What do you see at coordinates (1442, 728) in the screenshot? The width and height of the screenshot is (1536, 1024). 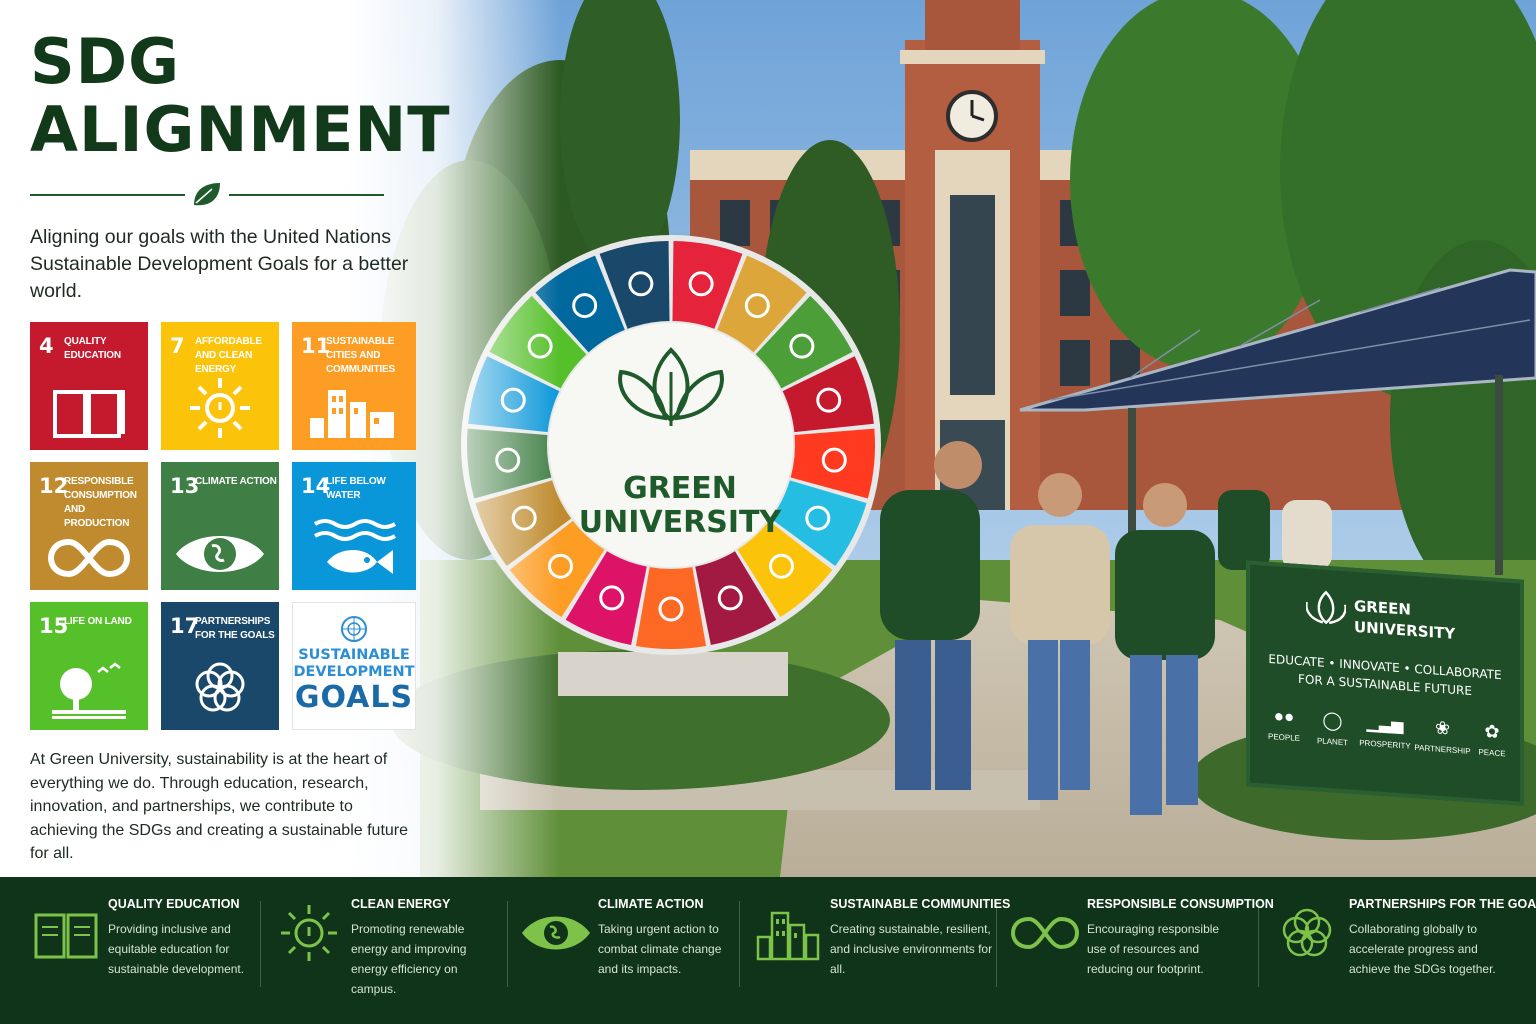 I see `rings-icon: ❀` at bounding box center [1442, 728].